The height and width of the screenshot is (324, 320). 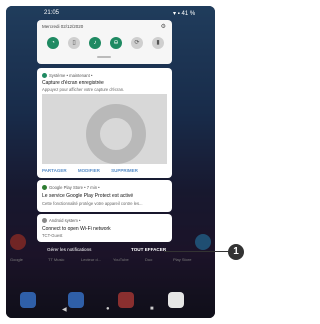 I want to click on settings-gear-icon: ⚙, so click(x=163, y=26).